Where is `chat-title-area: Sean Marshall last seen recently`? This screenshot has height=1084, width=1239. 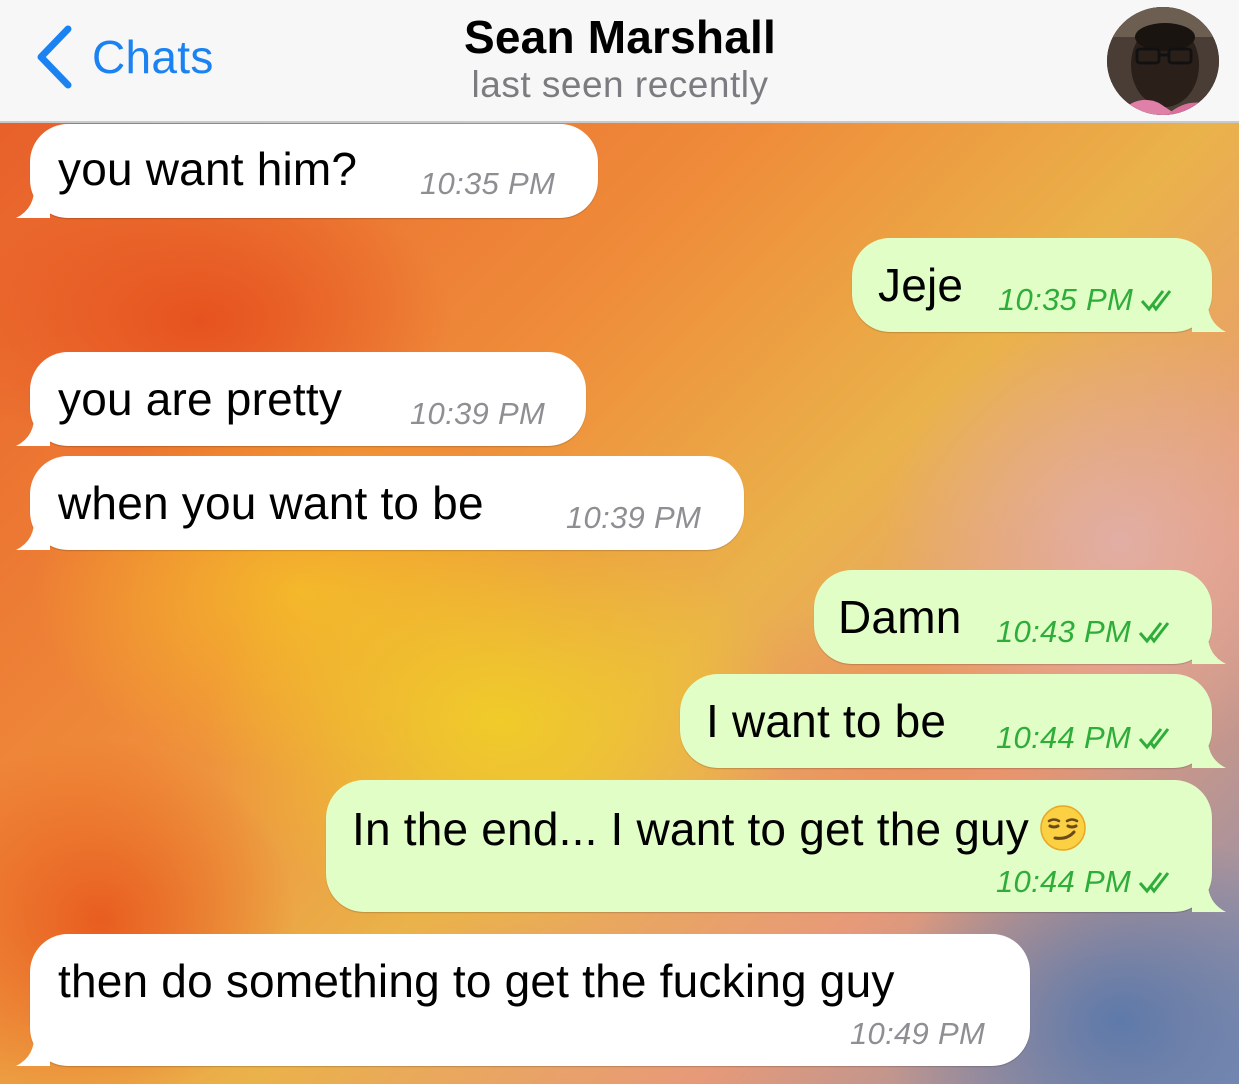 chat-title-area: Sean Marshall last seen recently is located at coordinates (620, 58).